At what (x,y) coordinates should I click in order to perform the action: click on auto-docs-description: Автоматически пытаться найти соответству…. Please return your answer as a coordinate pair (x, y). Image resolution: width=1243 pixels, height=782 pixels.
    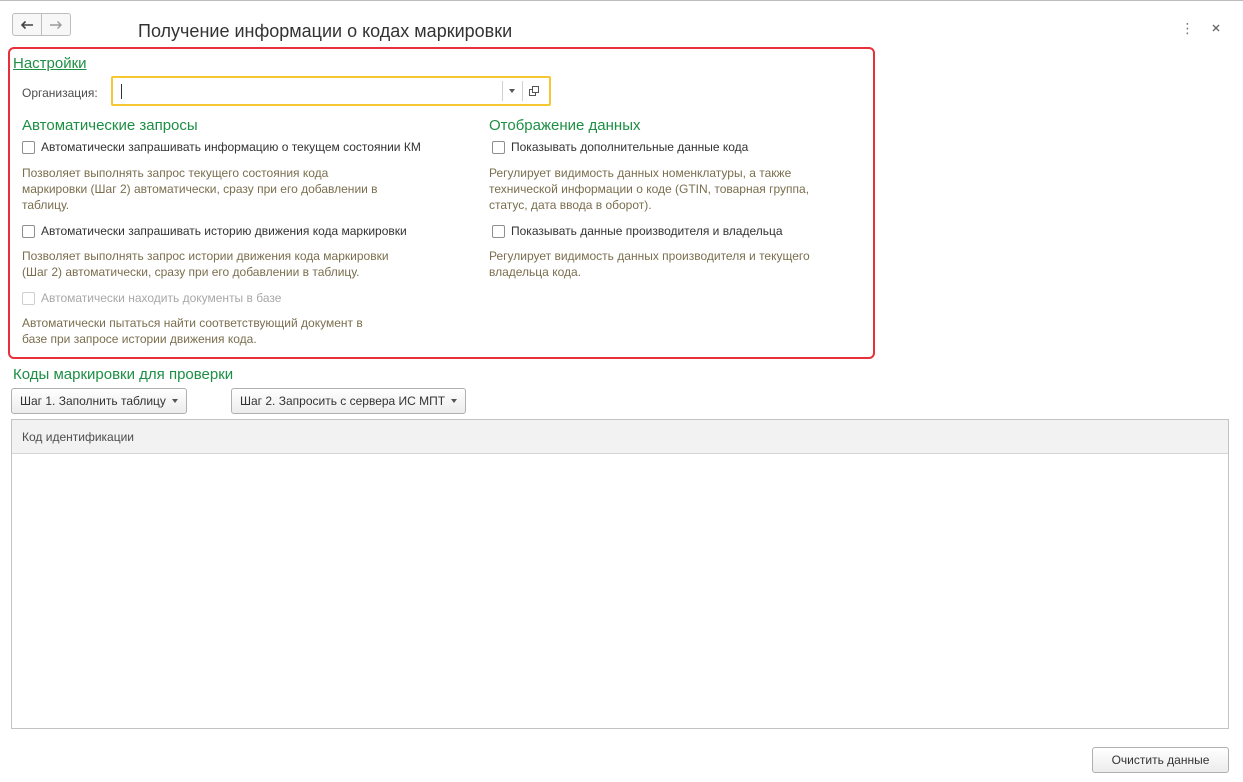
    Looking at the image, I should click on (192, 331).